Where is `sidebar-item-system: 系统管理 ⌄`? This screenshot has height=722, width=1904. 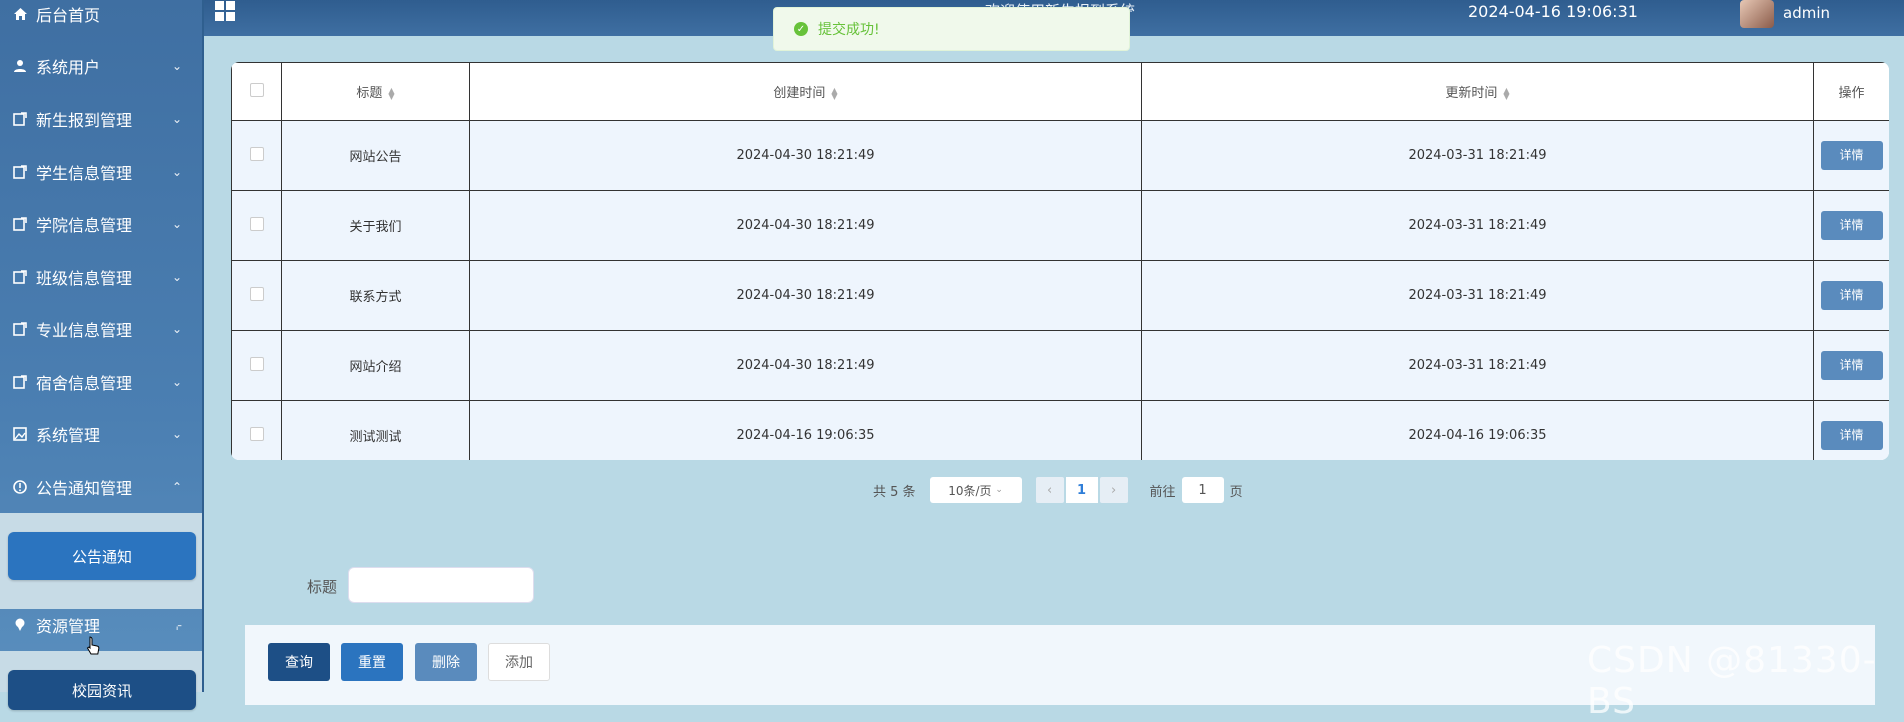 sidebar-item-system: 系统管理 ⌄ is located at coordinates (101, 434).